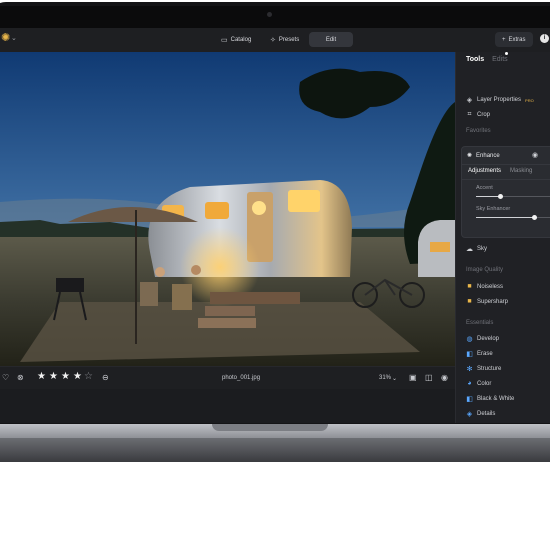  I want to click on enhance-subtabs: Adjustments Masking, so click(506, 172).